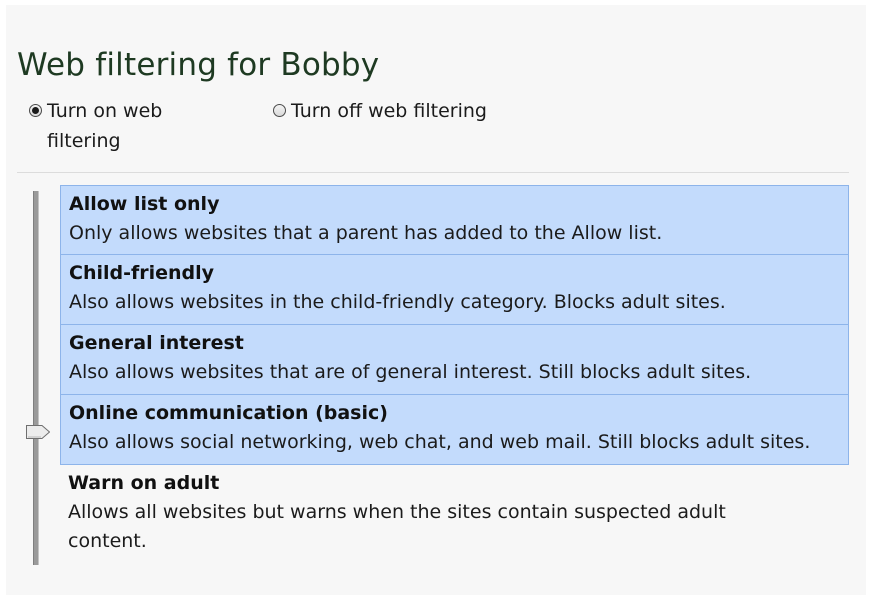  I want to click on turn-off-filtering-radio: Turn off web filtering, so click(423, 111).